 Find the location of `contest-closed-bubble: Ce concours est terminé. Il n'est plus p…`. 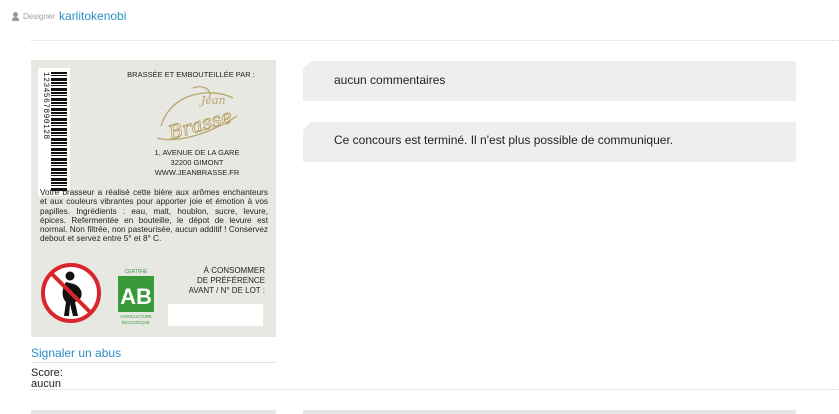

contest-closed-bubble: Ce concours est terminé. Il n'est plus p… is located at coordinates (549, 142).